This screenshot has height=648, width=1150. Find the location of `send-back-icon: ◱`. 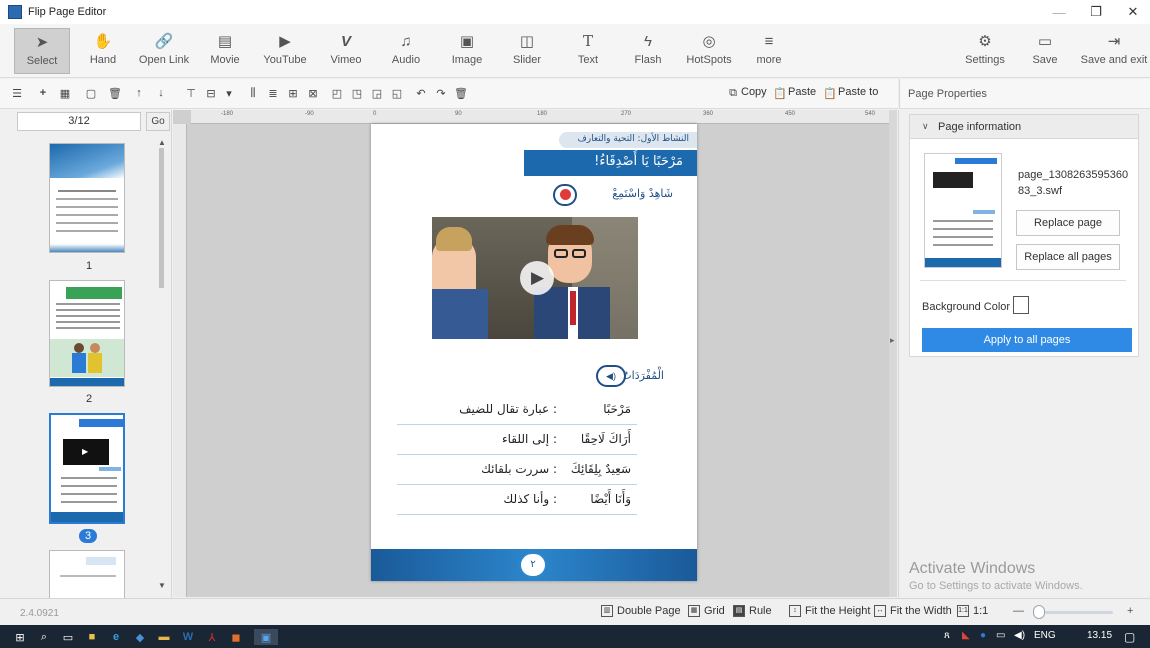

send-back-icon: ◱ is located at coordinates (397, 93).